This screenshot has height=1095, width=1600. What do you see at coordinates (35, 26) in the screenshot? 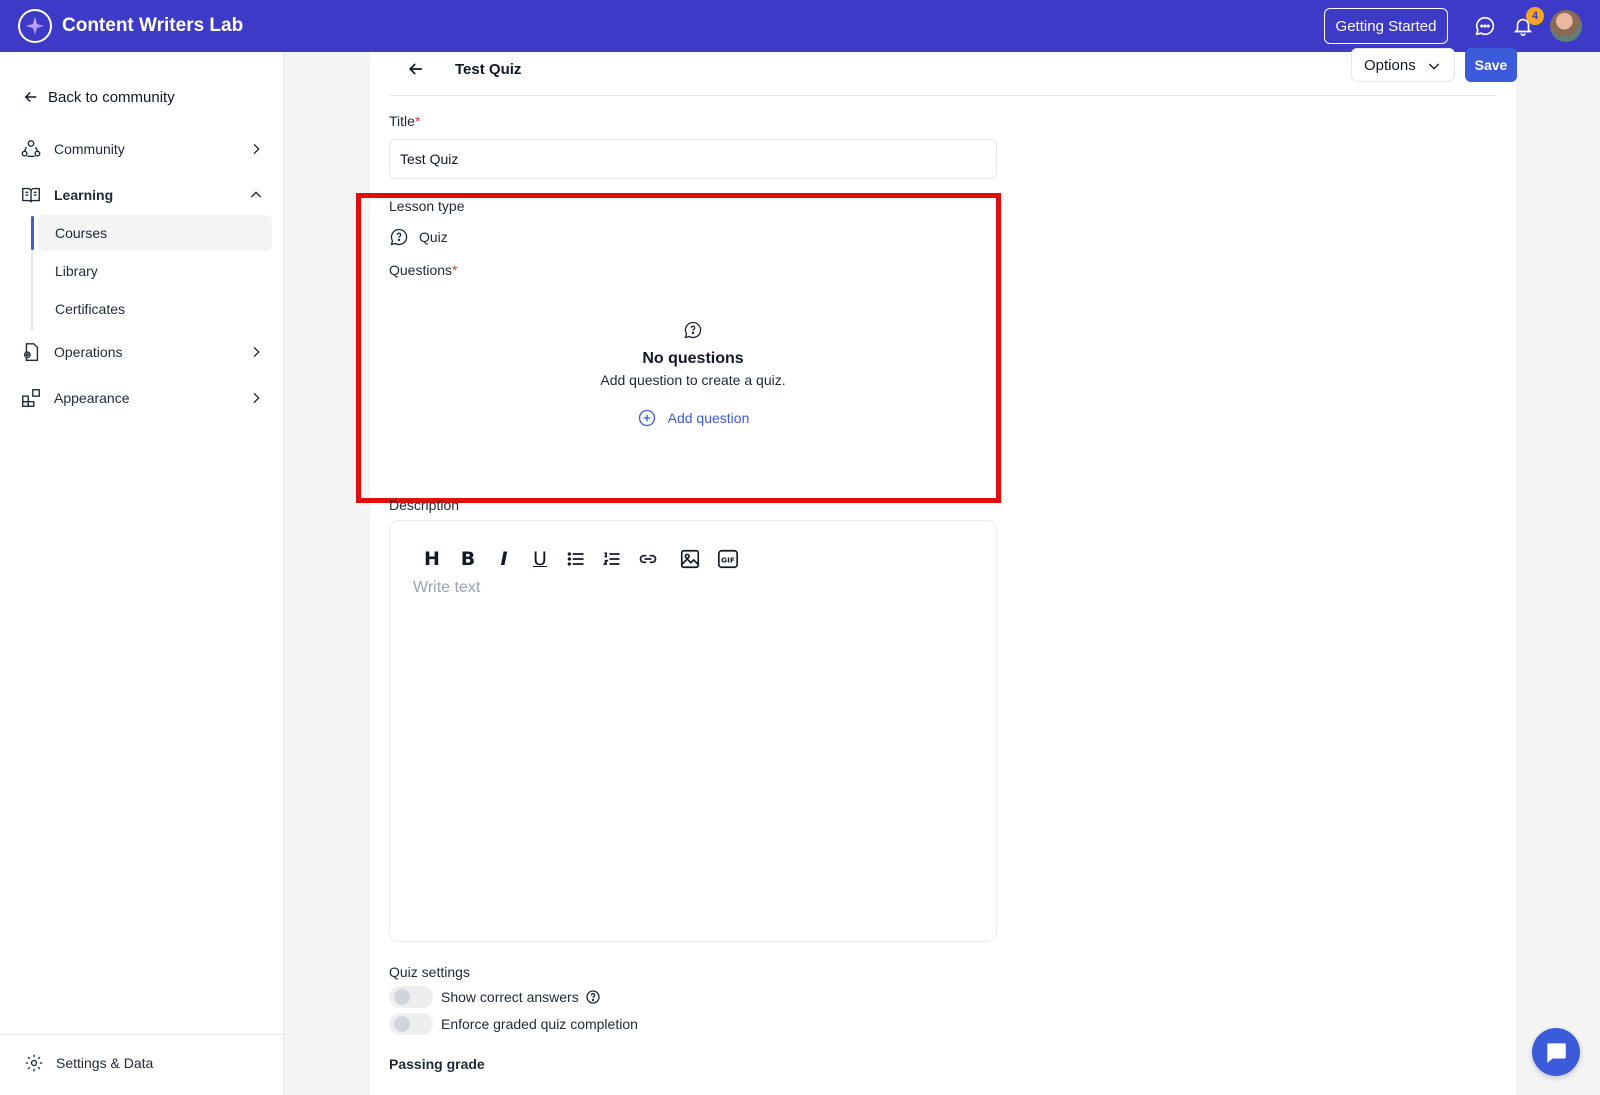
I see `brand-logo-icon` at bounding box center [35, 26].